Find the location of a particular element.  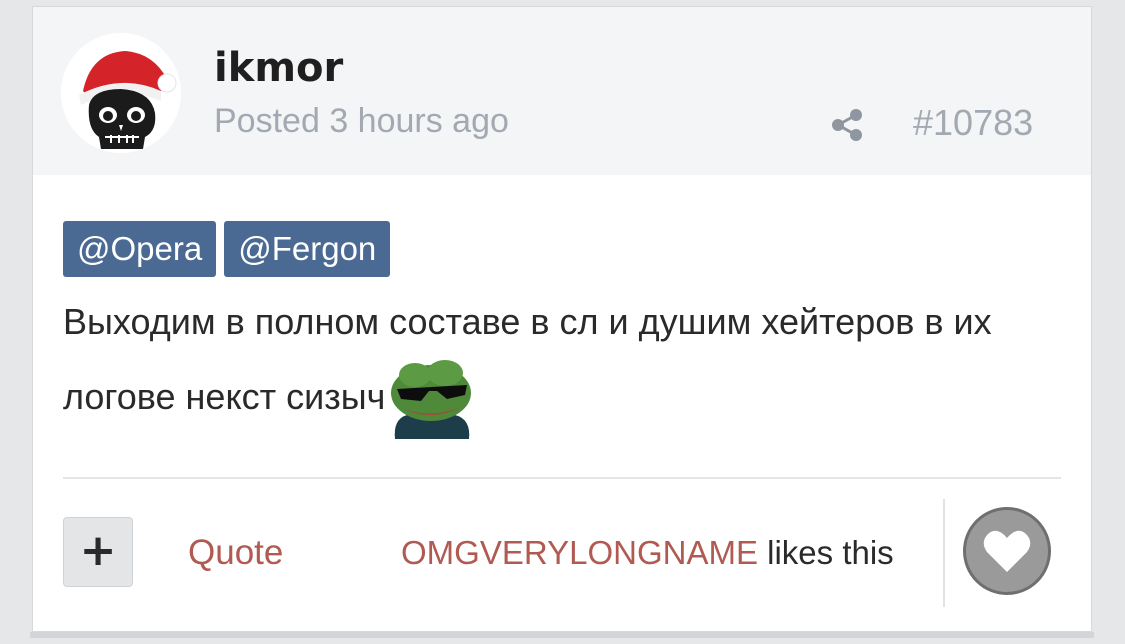

mention-opera: @Opera is located at coordinates (140, 249).